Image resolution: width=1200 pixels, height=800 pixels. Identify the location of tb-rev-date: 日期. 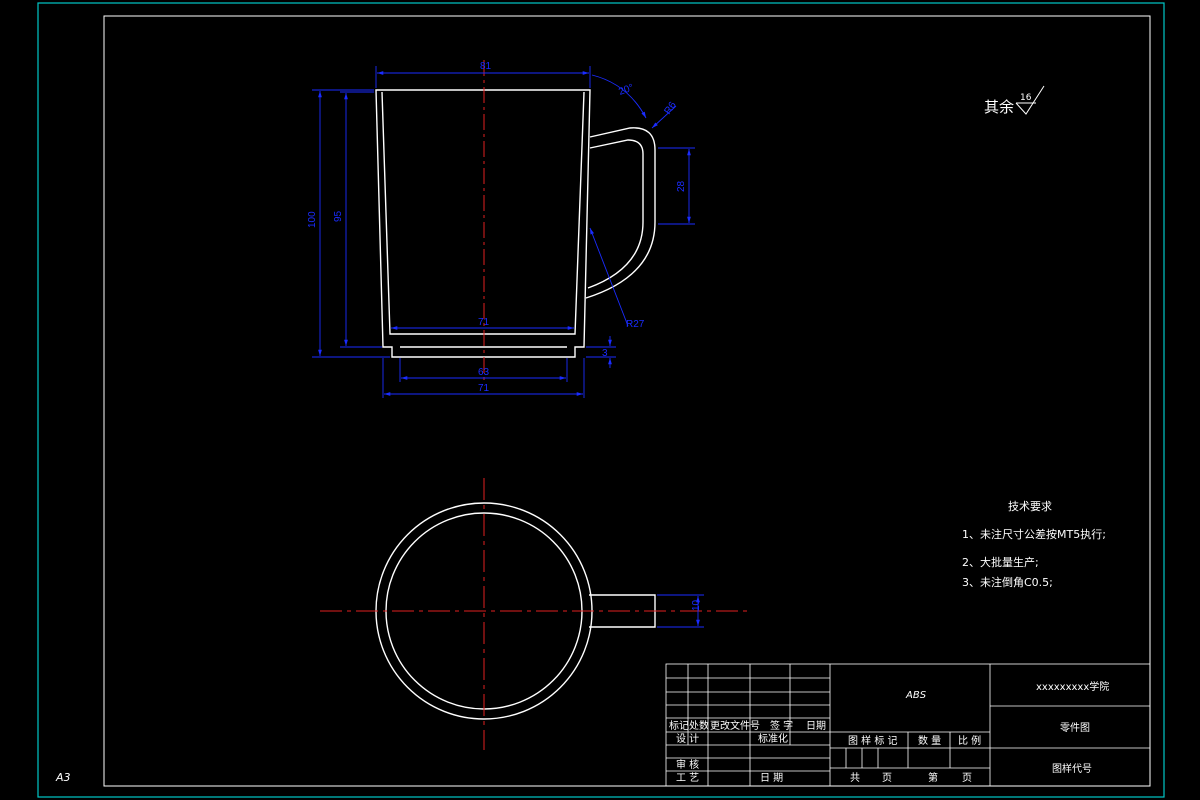
(816, 726).